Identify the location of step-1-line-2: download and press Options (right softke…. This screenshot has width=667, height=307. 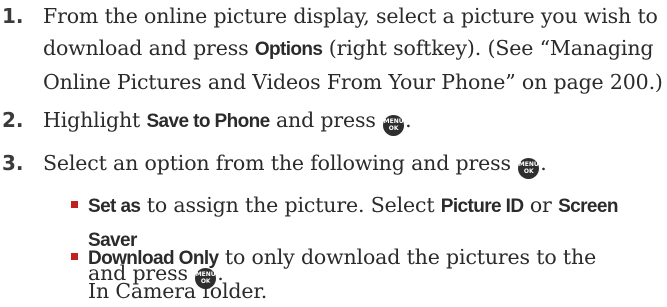
(353, 49).